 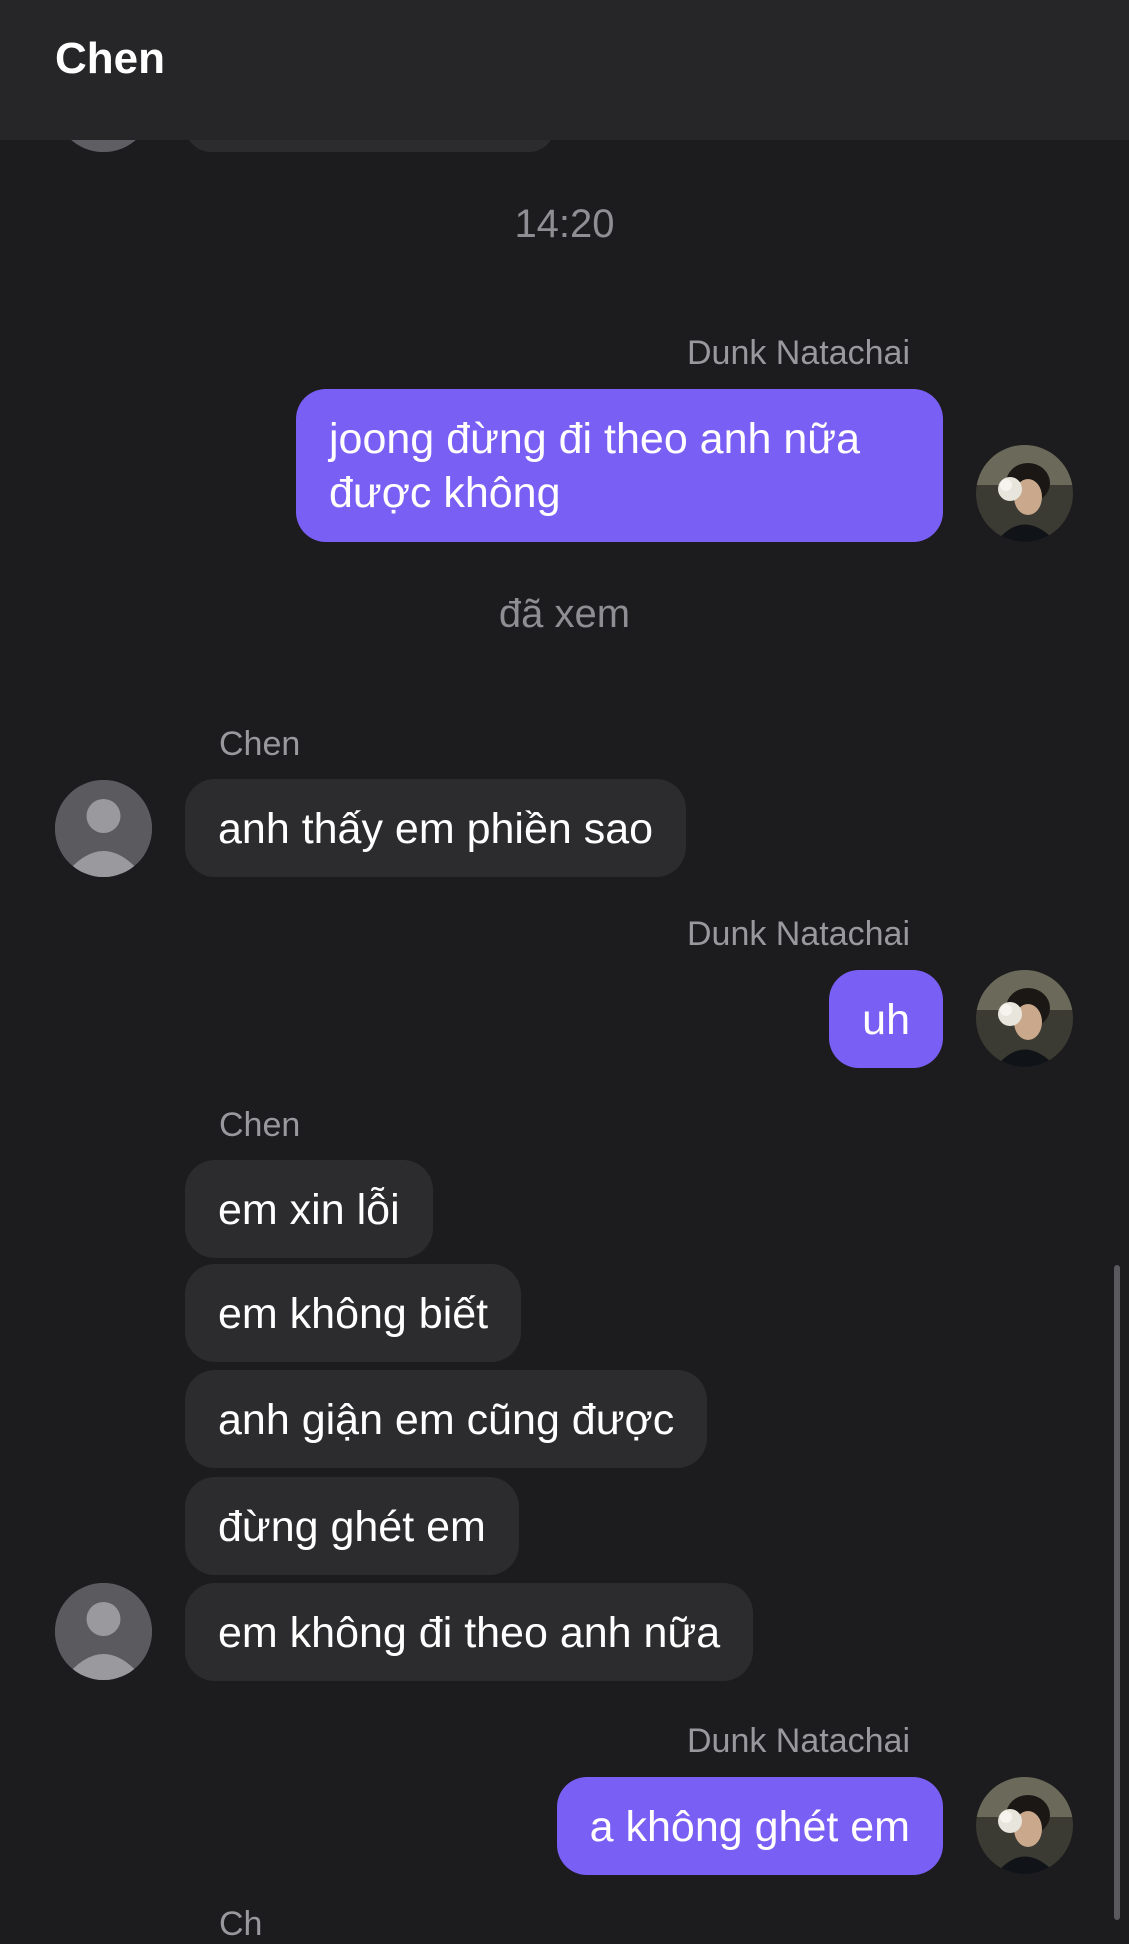 I want to click on scrollbar, so click(x=1117, y=1592).